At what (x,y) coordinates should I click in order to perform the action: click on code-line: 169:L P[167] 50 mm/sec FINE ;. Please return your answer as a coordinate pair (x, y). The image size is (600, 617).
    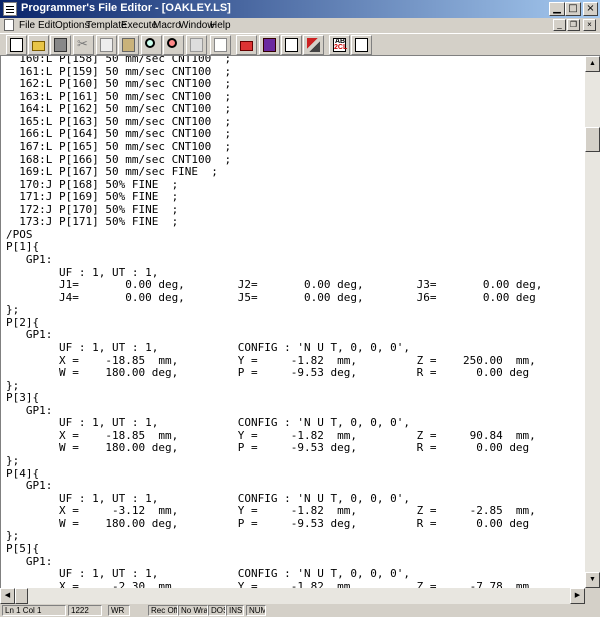
    Looking at the image, I should click on (112, 172).